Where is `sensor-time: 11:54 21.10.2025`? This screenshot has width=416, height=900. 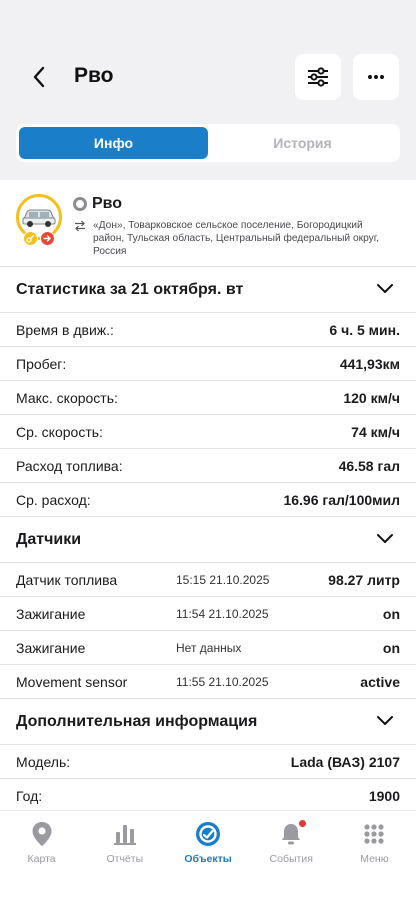
sensor-time: 11:54 21.10.2025 is located at coordinates (222, 613).